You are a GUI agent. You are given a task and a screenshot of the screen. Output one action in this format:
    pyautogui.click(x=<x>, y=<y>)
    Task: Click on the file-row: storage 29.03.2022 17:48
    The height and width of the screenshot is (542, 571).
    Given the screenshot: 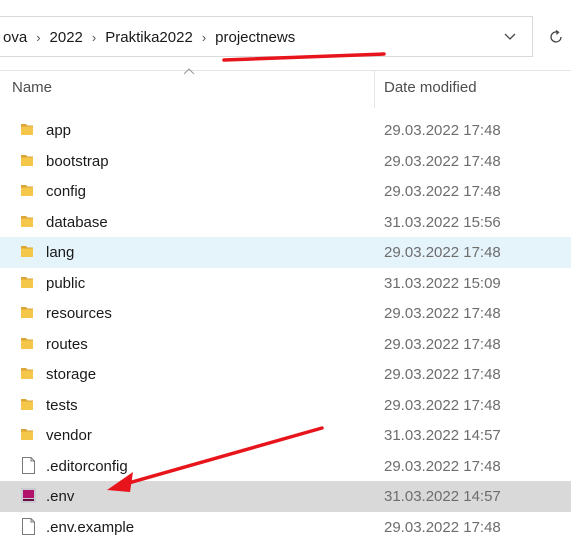 What is the action you would take?
    pyautogui.click(x=285, y=374)
    